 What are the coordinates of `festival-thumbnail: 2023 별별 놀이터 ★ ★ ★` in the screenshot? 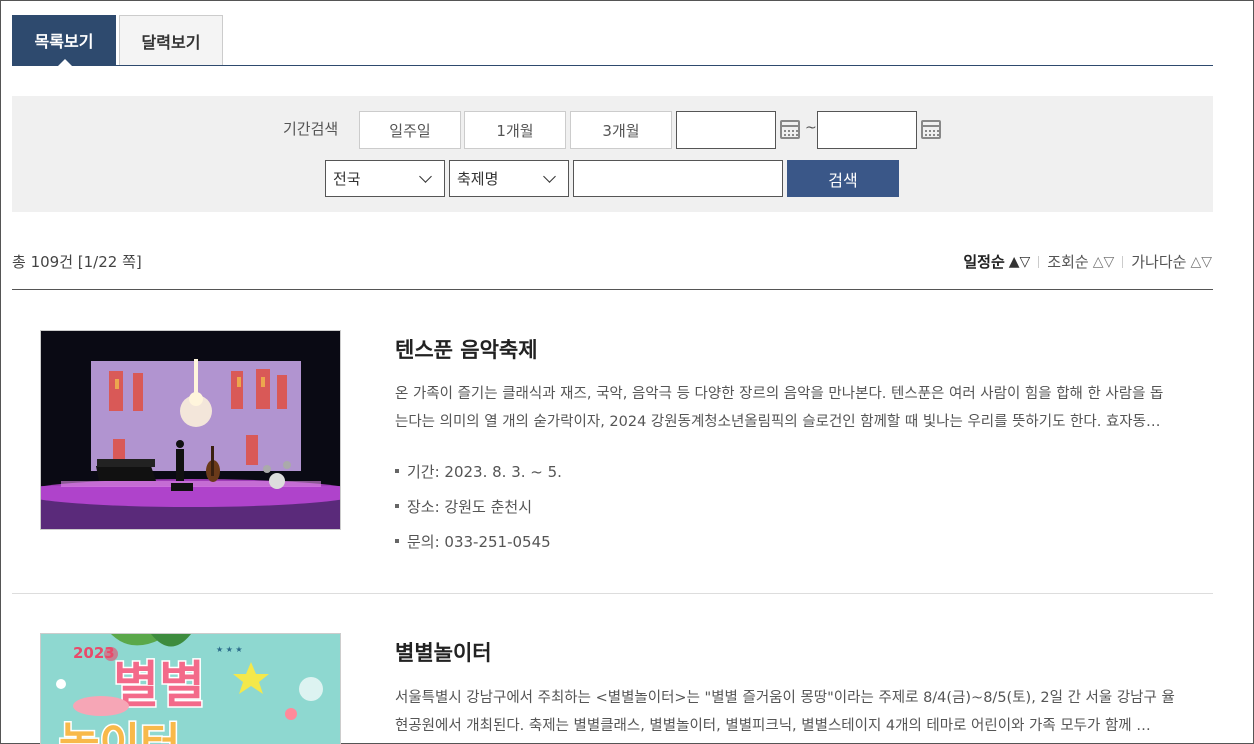 It's located at (190, 688).